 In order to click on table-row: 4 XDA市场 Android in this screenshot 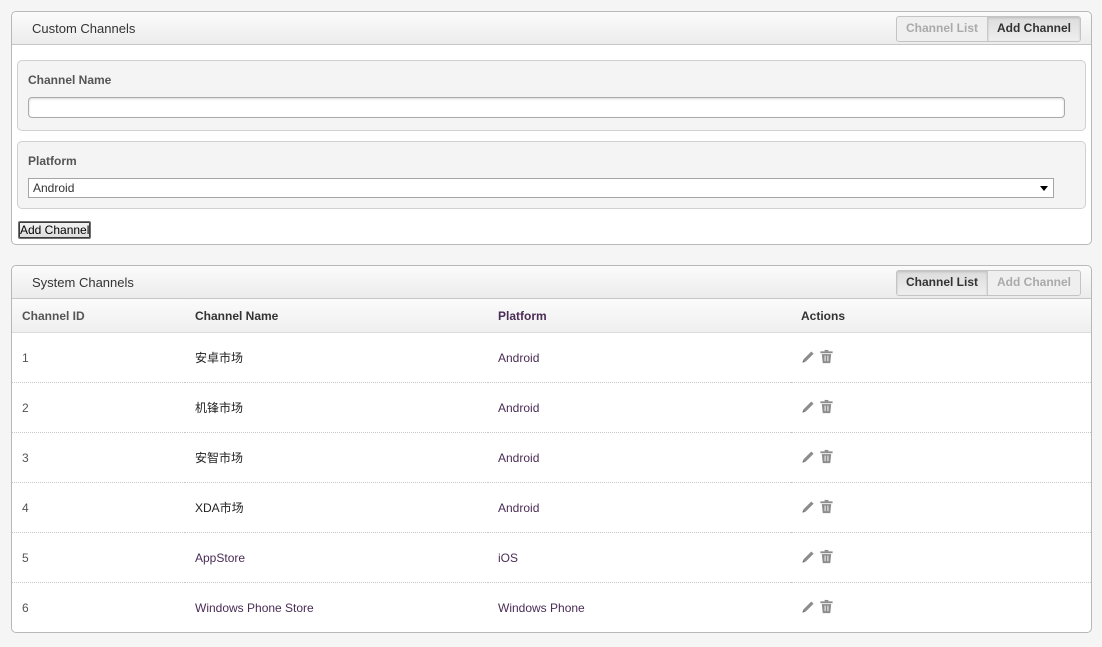, I will do `click(551, 507)`.